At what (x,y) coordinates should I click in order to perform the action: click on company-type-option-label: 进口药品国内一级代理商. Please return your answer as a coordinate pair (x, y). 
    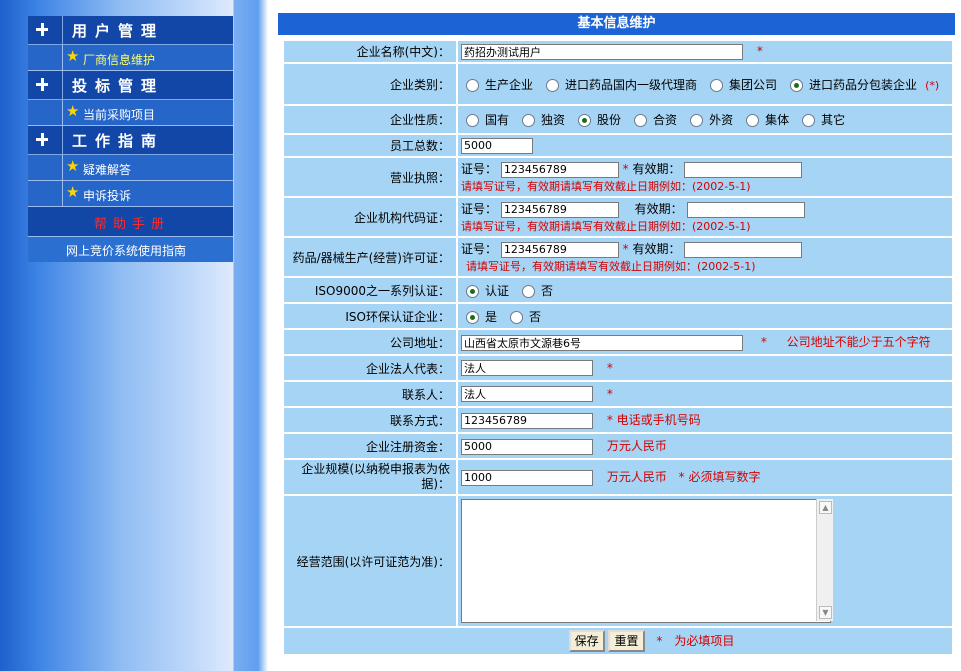
    Looking at the image, I should click on (631, 84).